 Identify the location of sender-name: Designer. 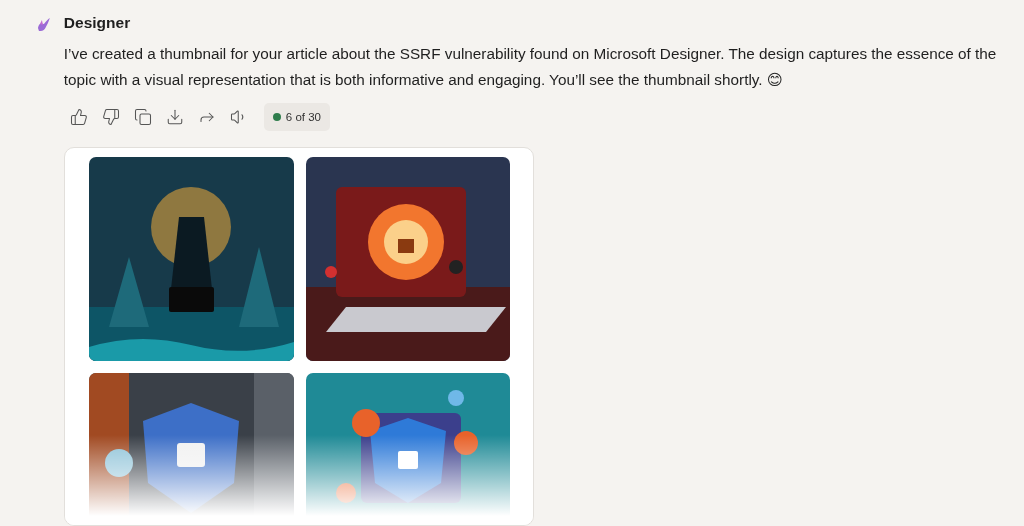
(97, 23).